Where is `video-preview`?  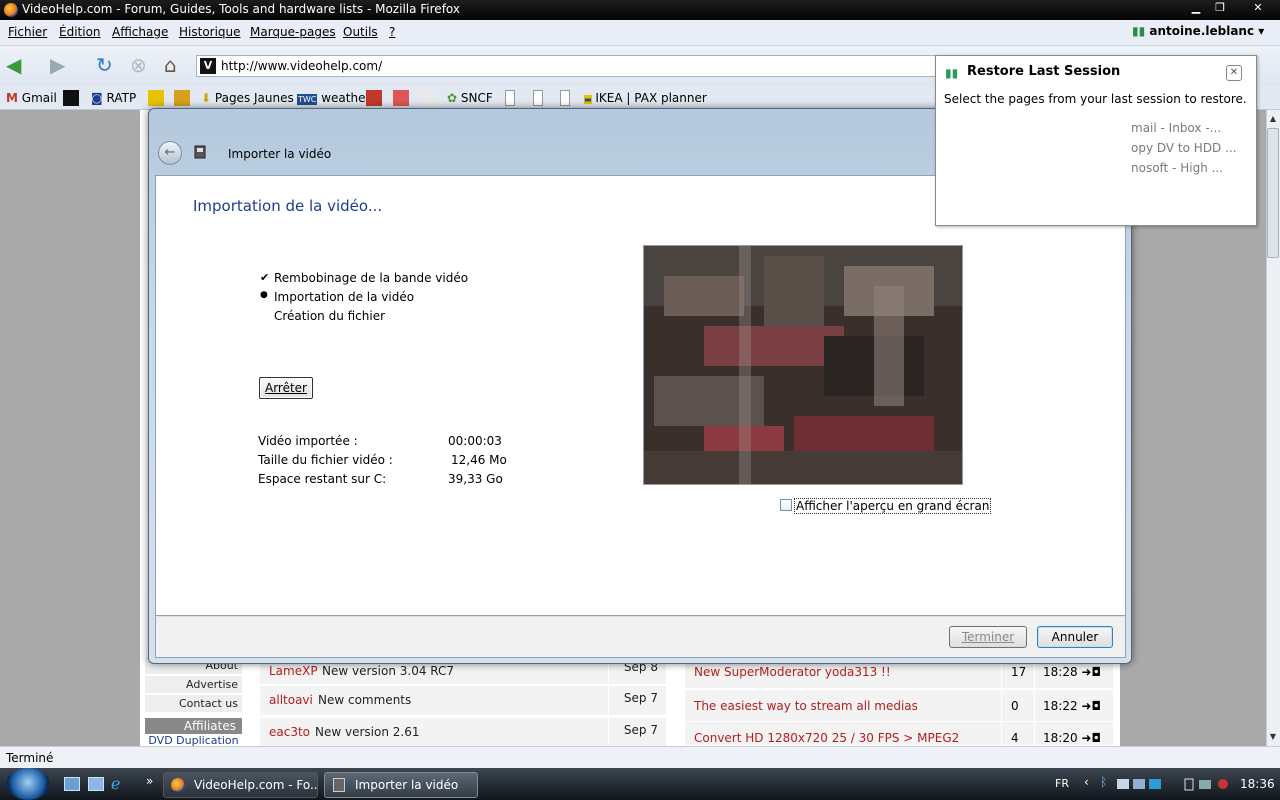
video-preview is located at coordinates (803, 365).